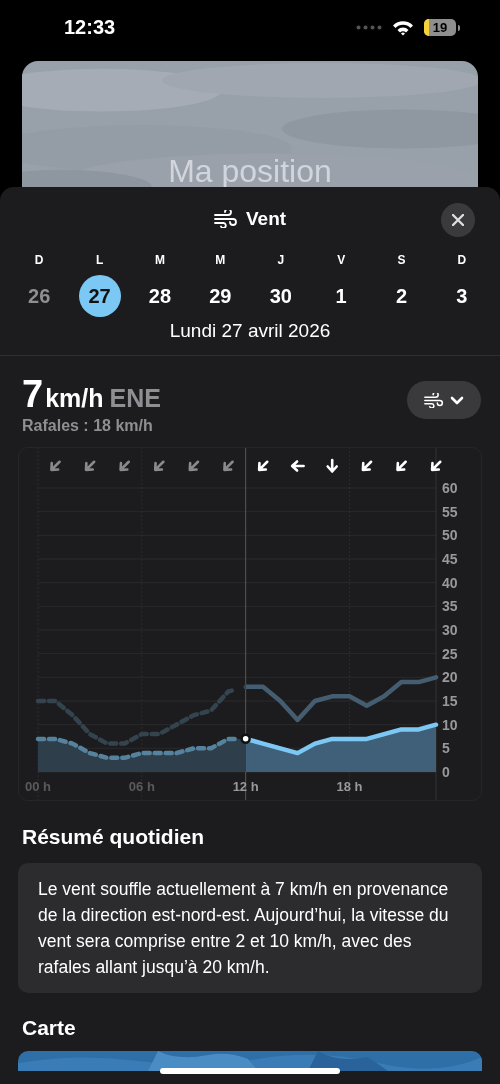 This screenshot has height=1084, width=500. I want to click on wifi-icon, so click(403, 27).